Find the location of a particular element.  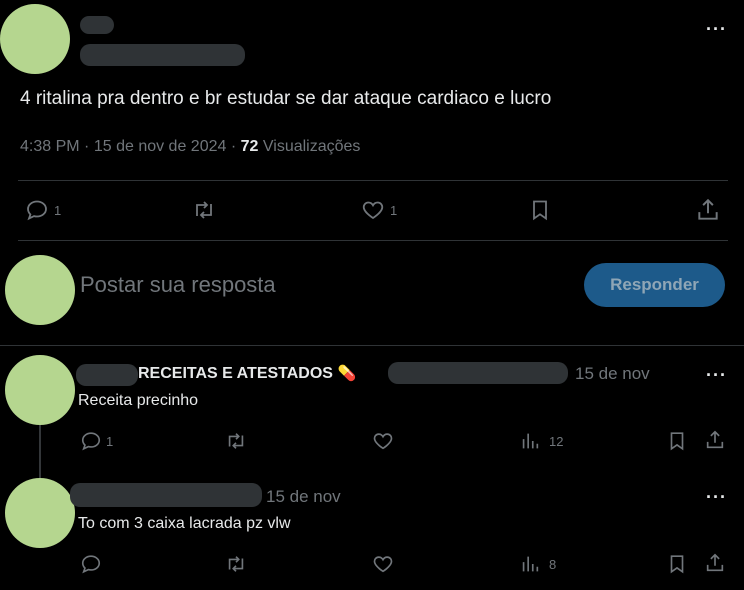

views-button: 8 is located at coordinates (537, 564).